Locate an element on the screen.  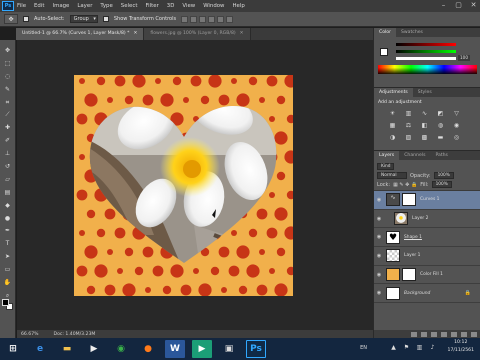
menu-type: Type is located at coordinates (106, 6).